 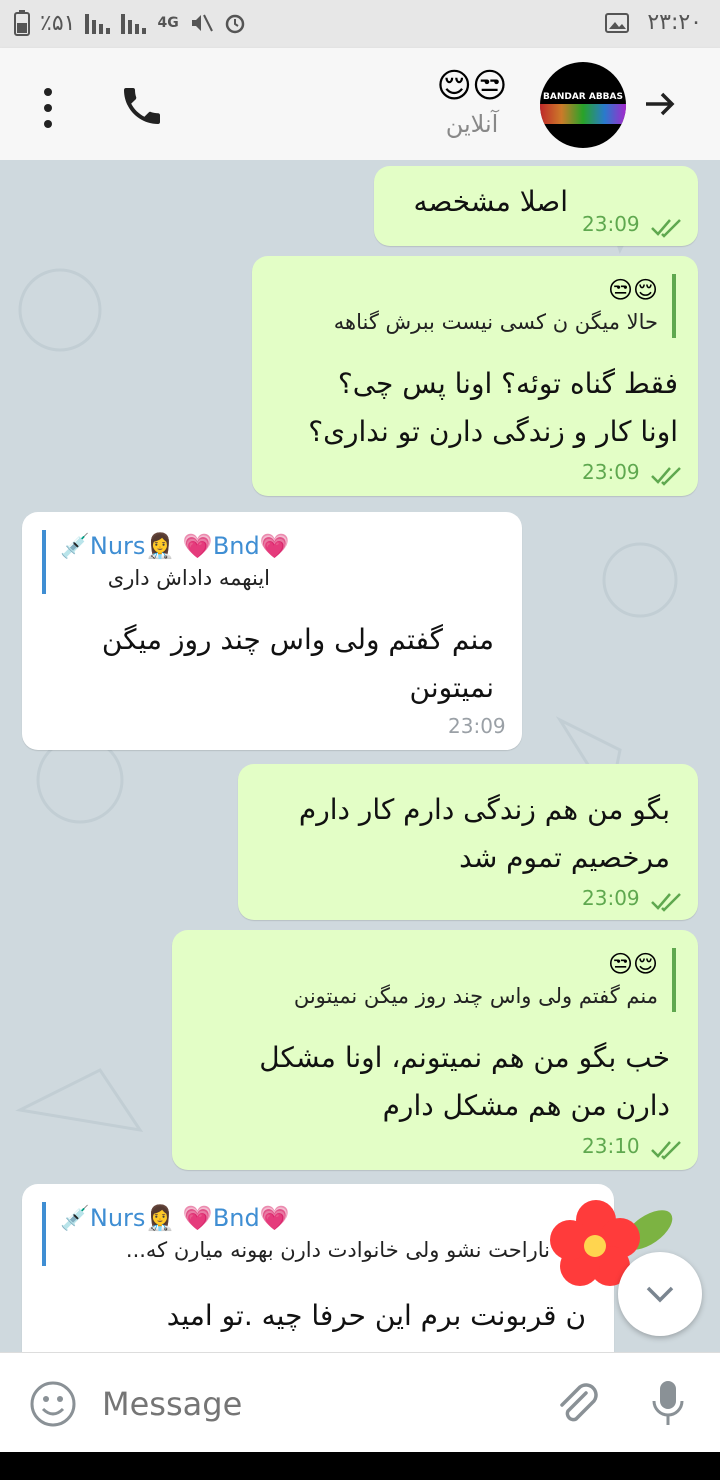 What do you see at coordinates (472, 124) in the screenshot?
I see `online-status: آنلاین` at bounding box center [472, 124].